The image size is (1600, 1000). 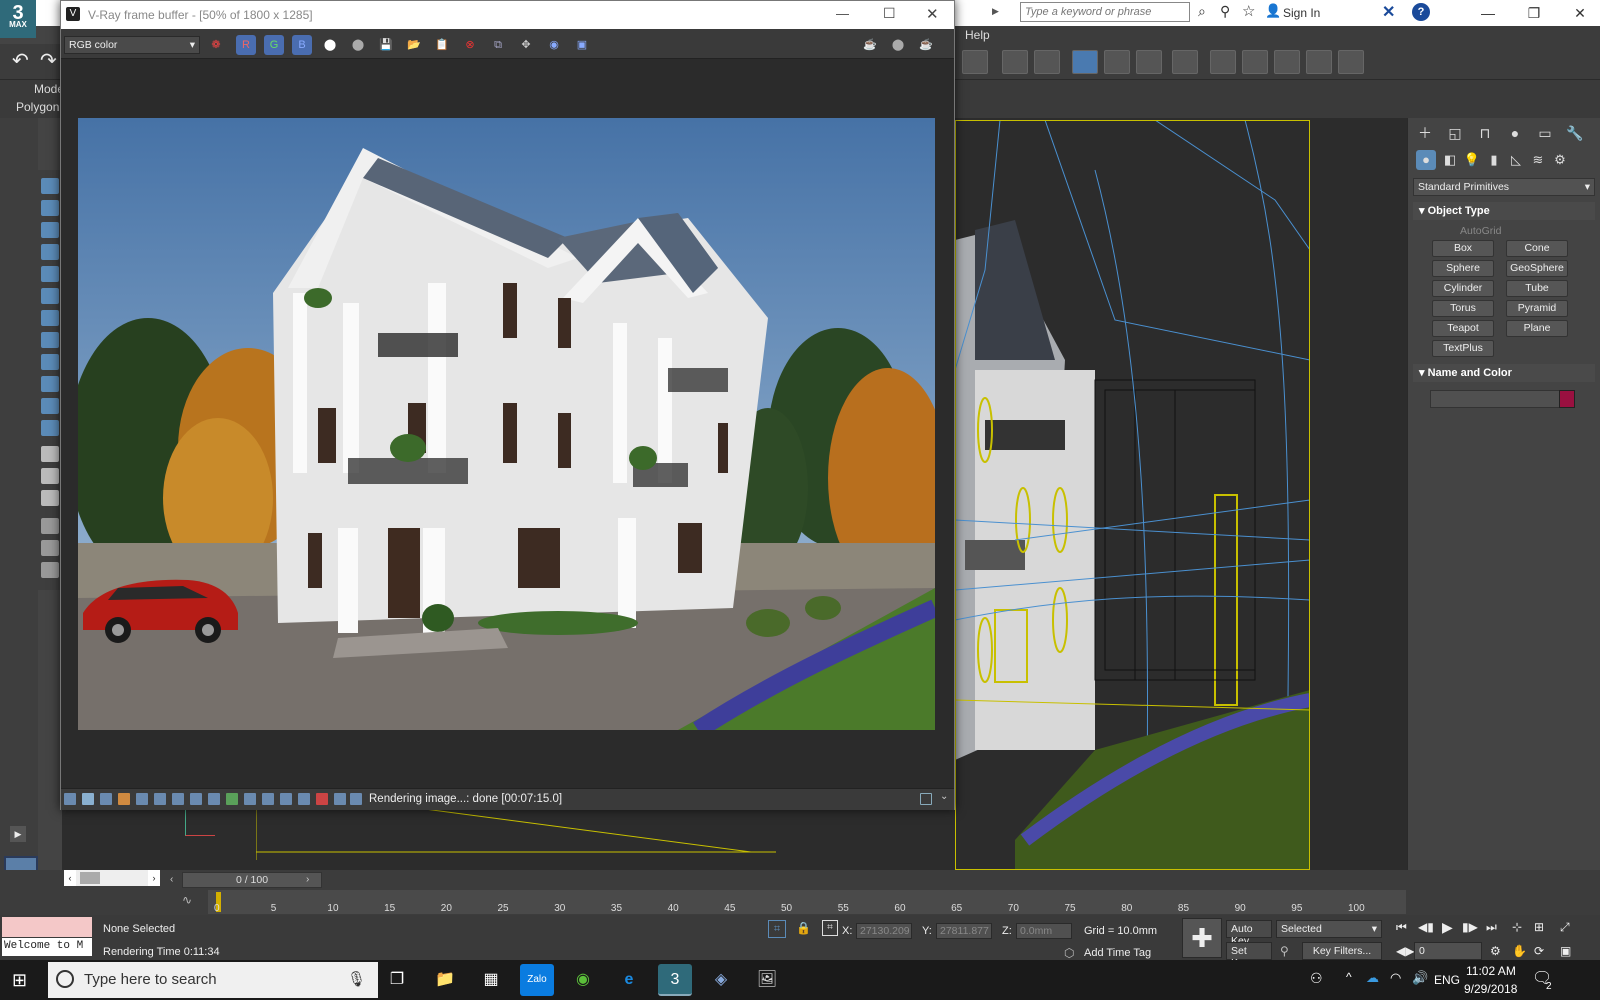 I want to click on notes-shortcut-icon, so click(x=50, y=498).